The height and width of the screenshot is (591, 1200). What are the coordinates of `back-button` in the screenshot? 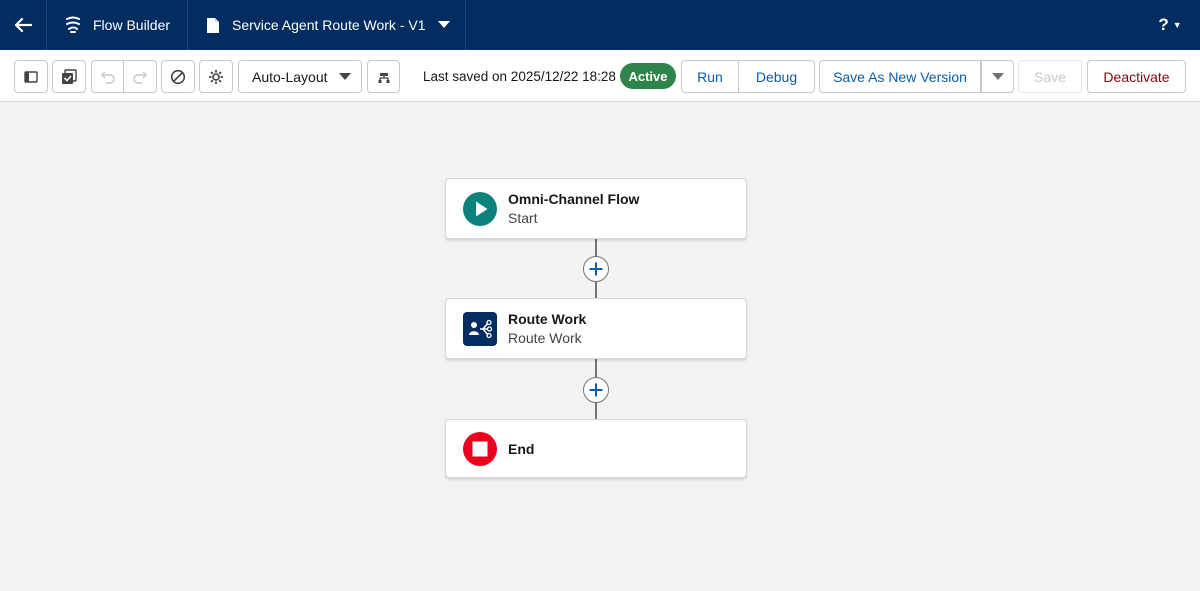 It's located at (23, 25).